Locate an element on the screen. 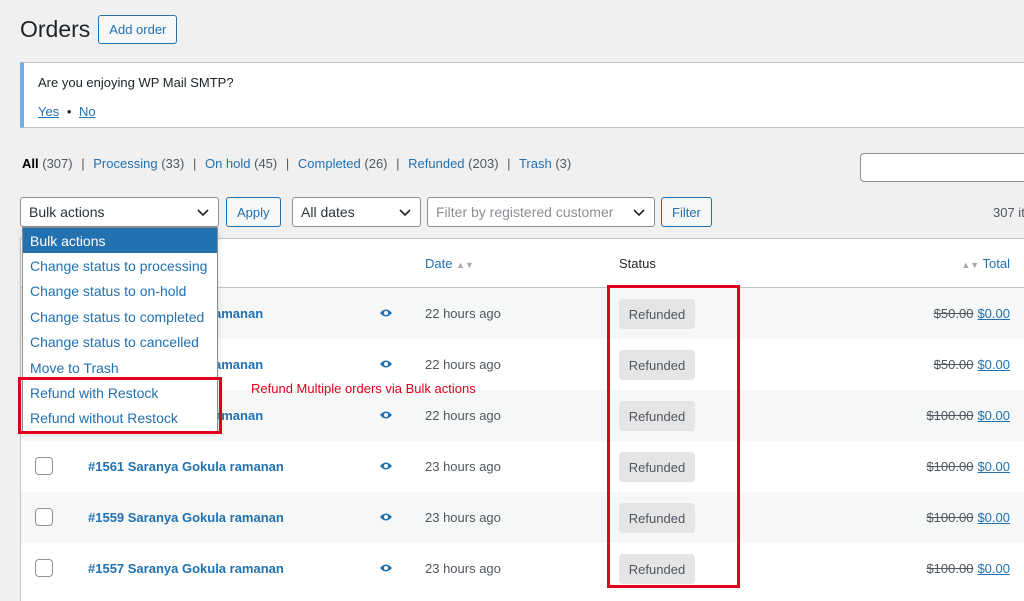 The height and width of the screenshot is (601, 1024). notice-no-link: No is located at coordinates (87, 111).